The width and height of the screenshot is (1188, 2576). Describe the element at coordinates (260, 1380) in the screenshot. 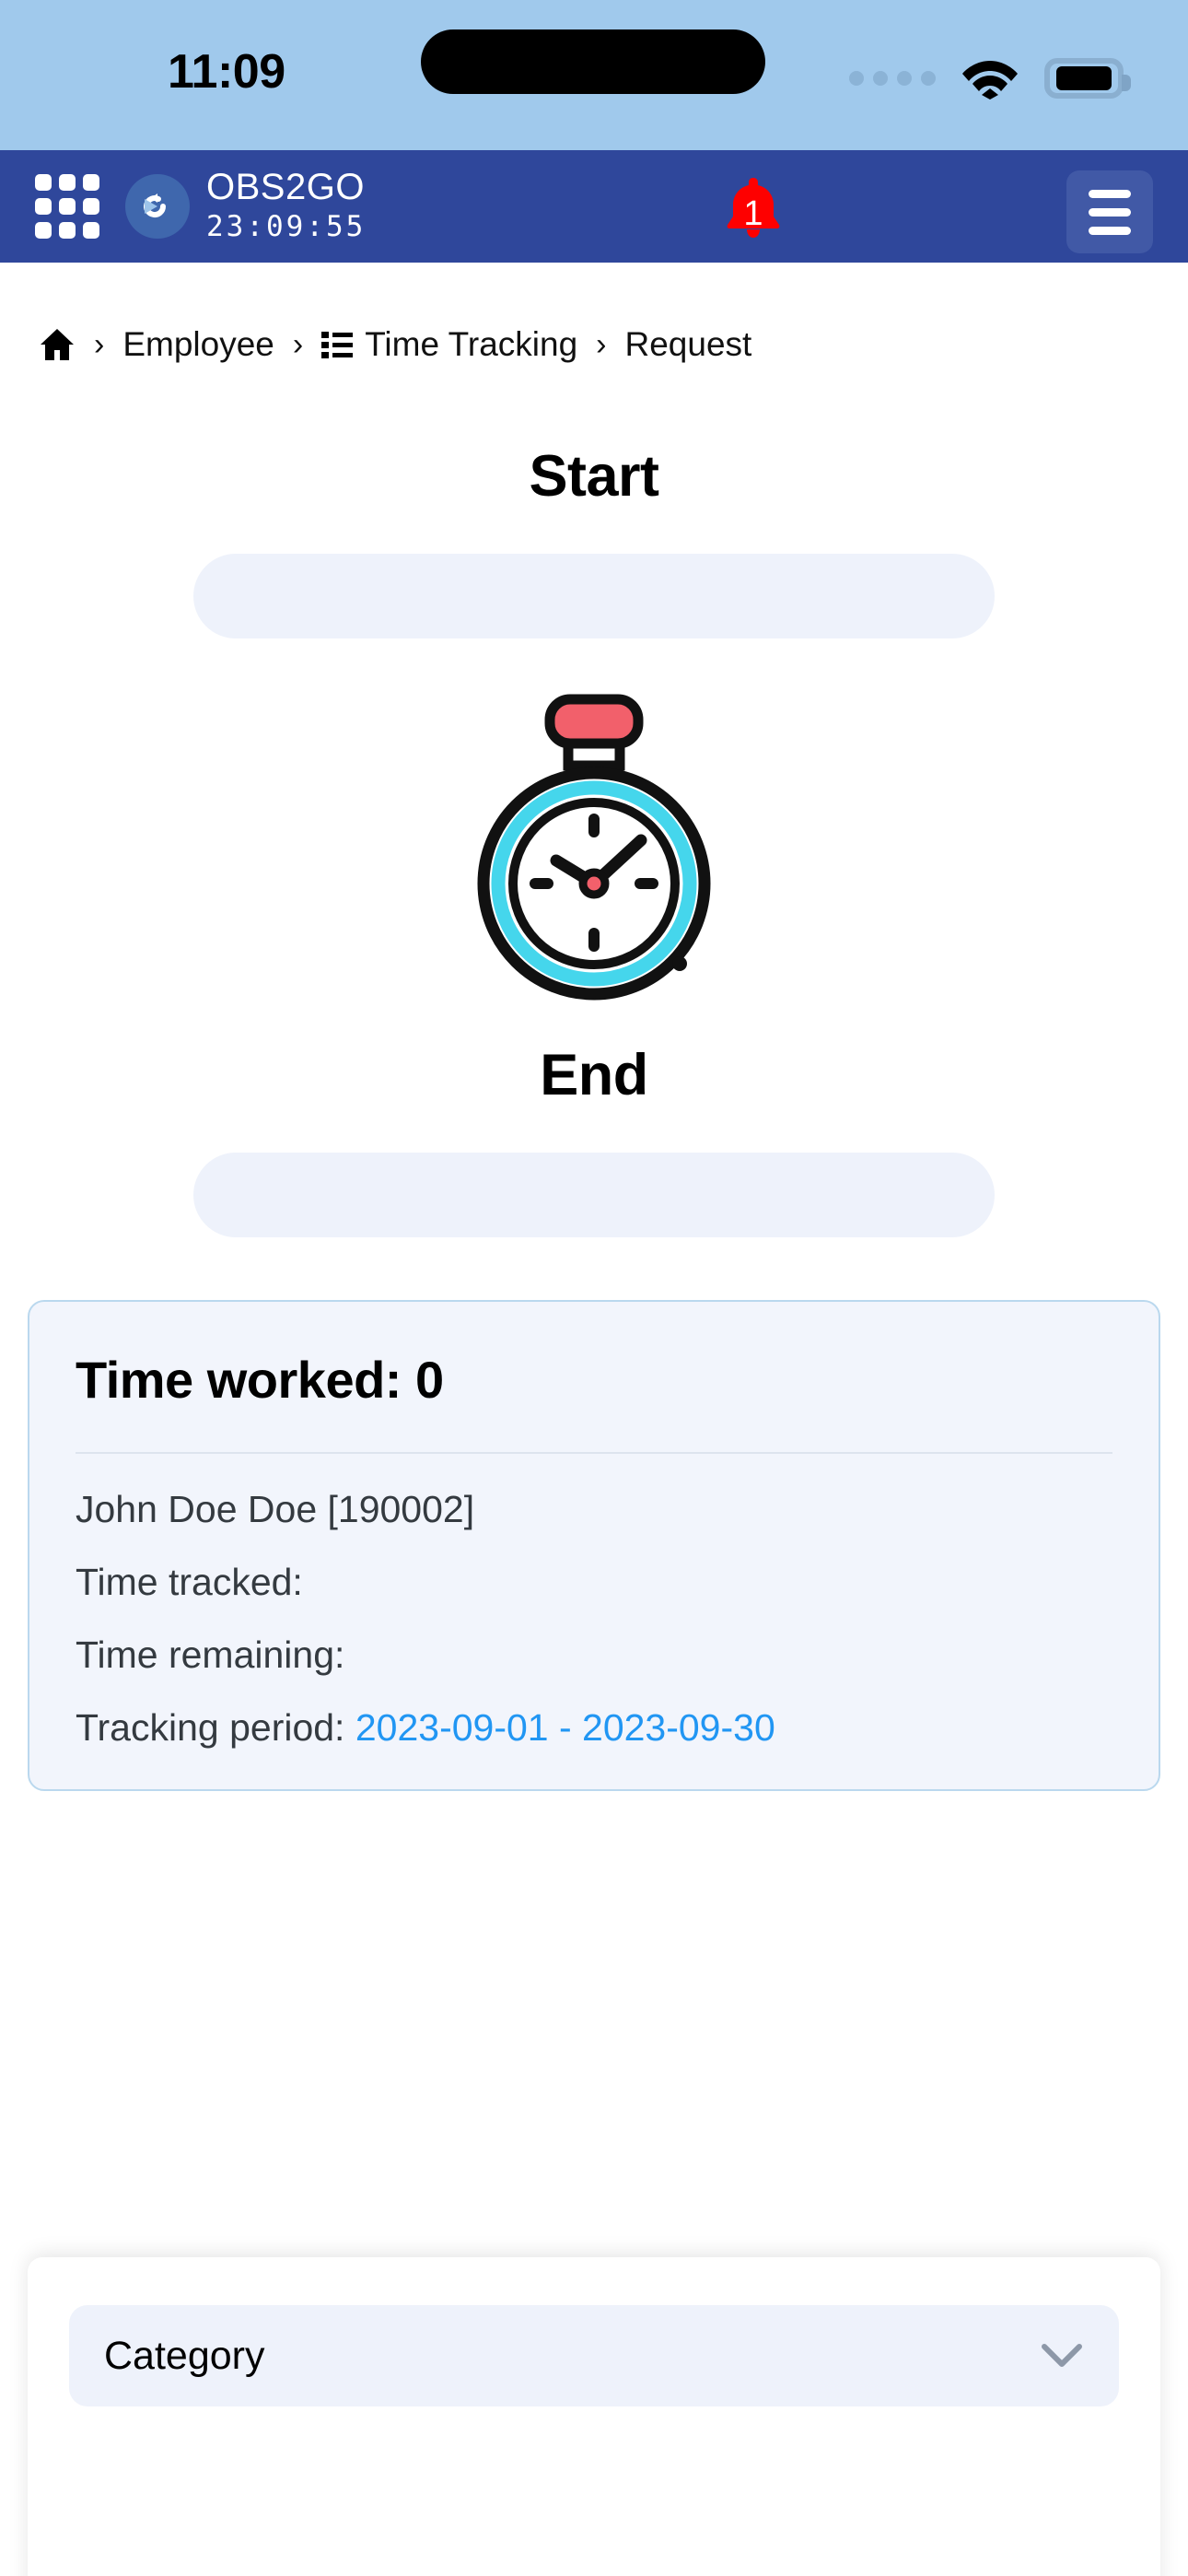

I see `time-worked-headline: Time worked: 0` at that location.